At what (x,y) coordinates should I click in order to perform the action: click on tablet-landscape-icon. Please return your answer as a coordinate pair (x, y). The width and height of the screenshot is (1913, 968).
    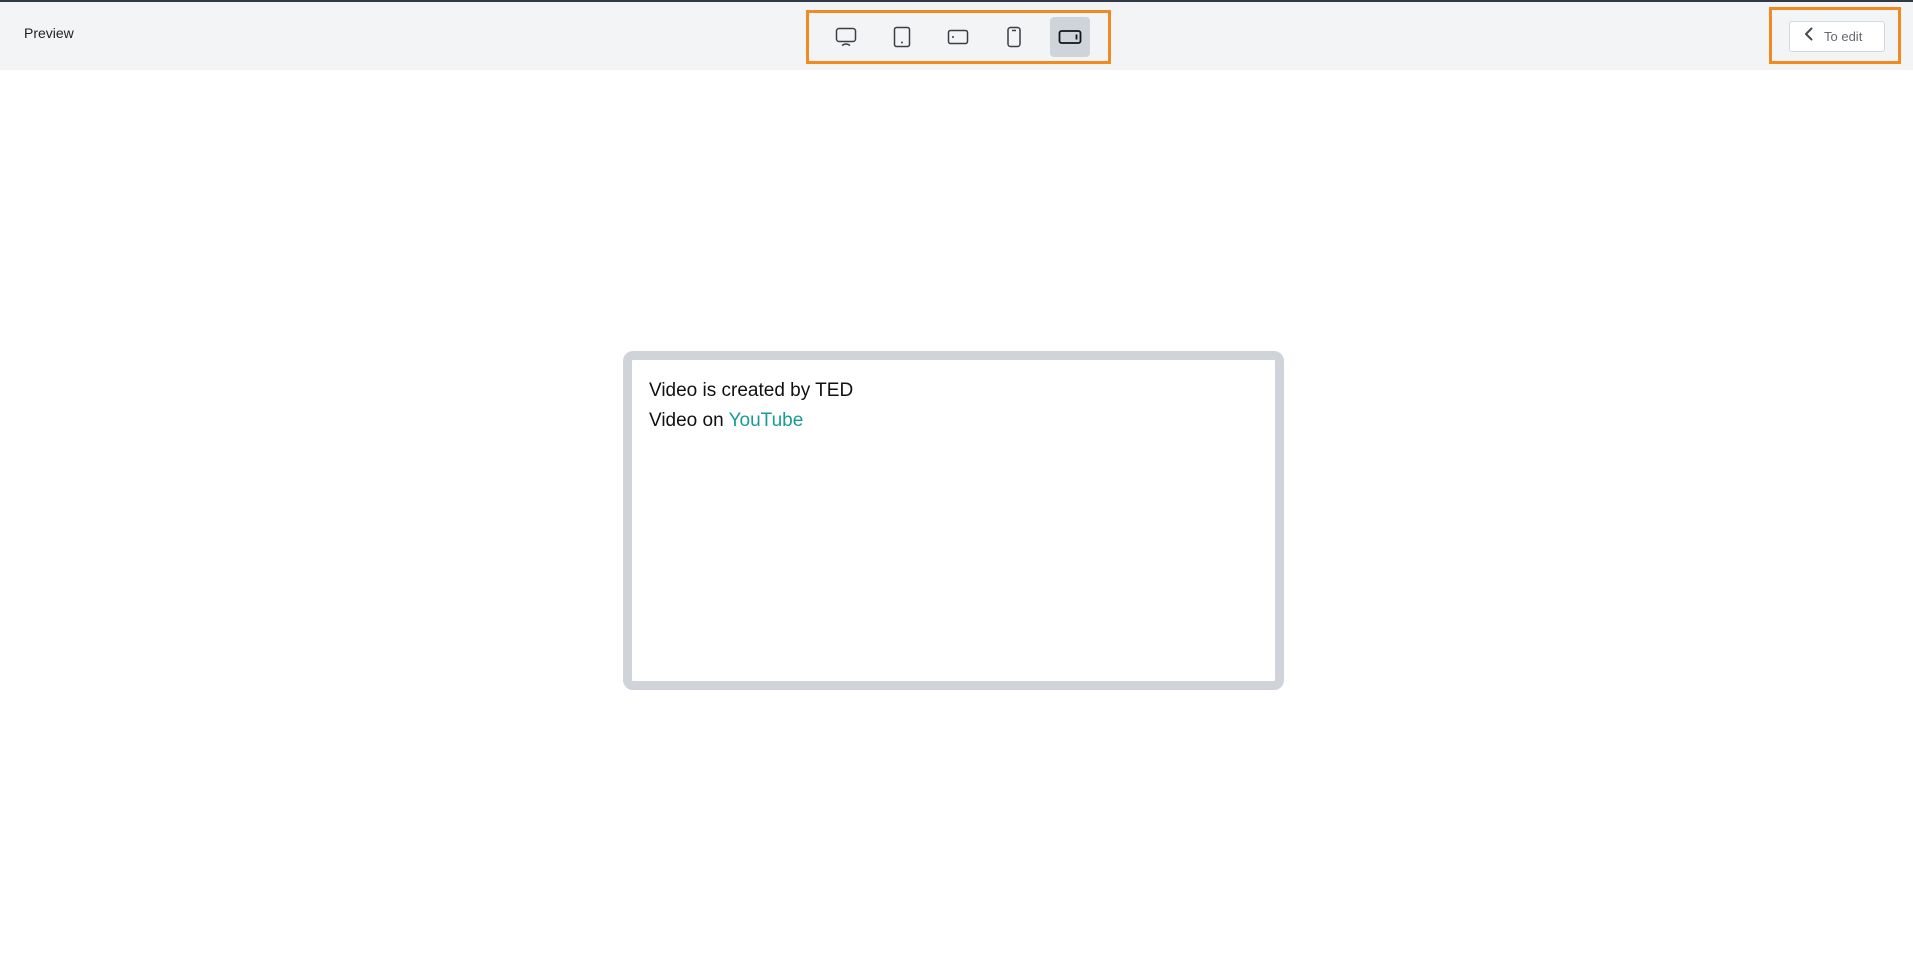
    Looking at the image, I should click on (958, 37).